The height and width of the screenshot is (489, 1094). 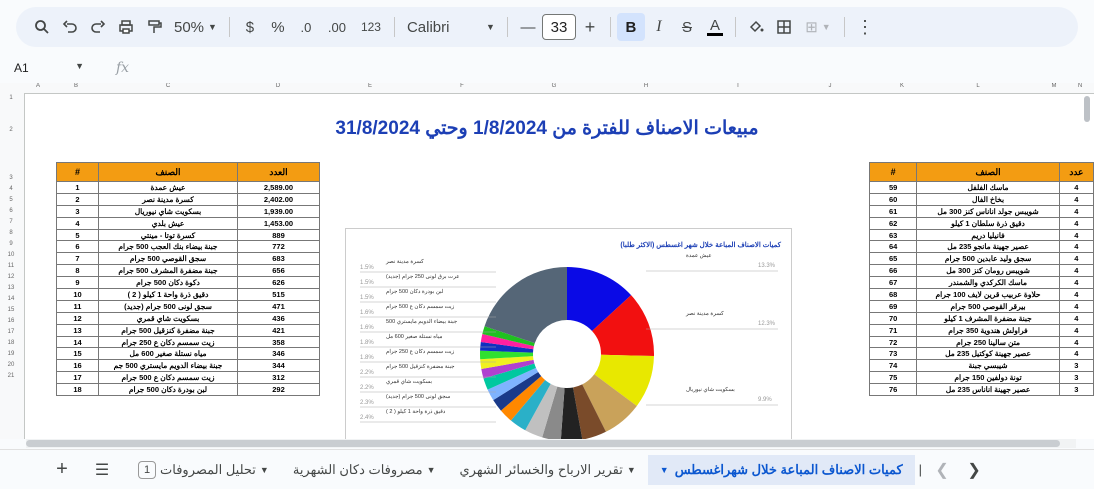 I want to click on column-header: G, so click(x=554, y=86).